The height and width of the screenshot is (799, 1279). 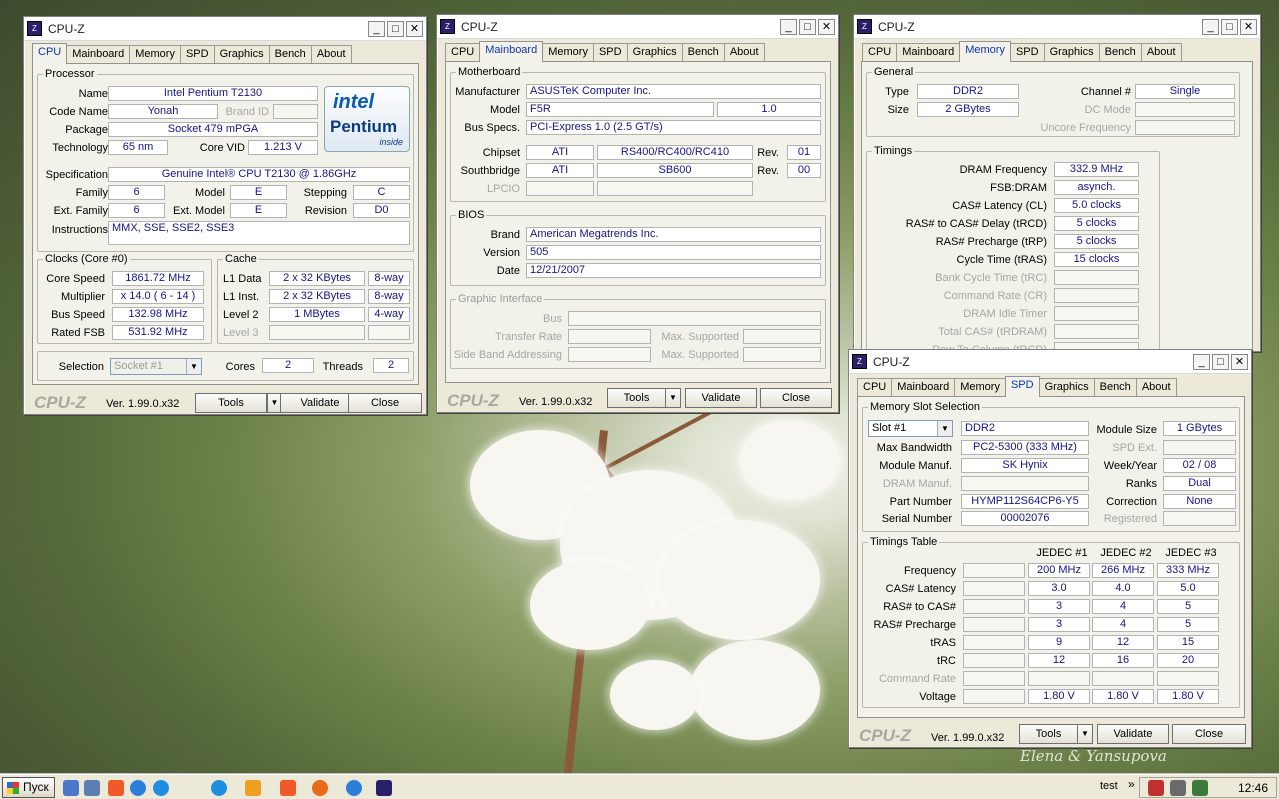 I want to click on security-tray-icon, so click(x=1156, y=788).